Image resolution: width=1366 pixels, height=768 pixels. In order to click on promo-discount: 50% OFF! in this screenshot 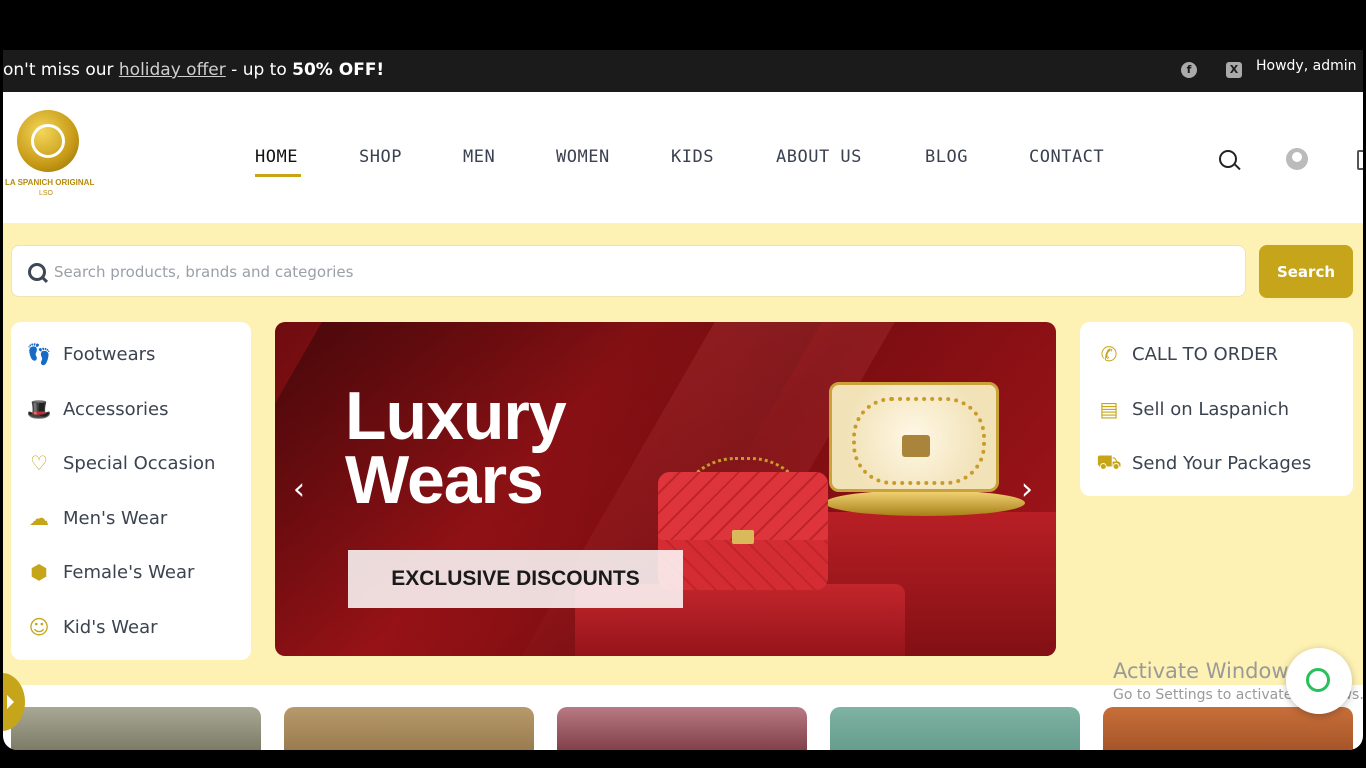, I will do `click(338, 70)`.